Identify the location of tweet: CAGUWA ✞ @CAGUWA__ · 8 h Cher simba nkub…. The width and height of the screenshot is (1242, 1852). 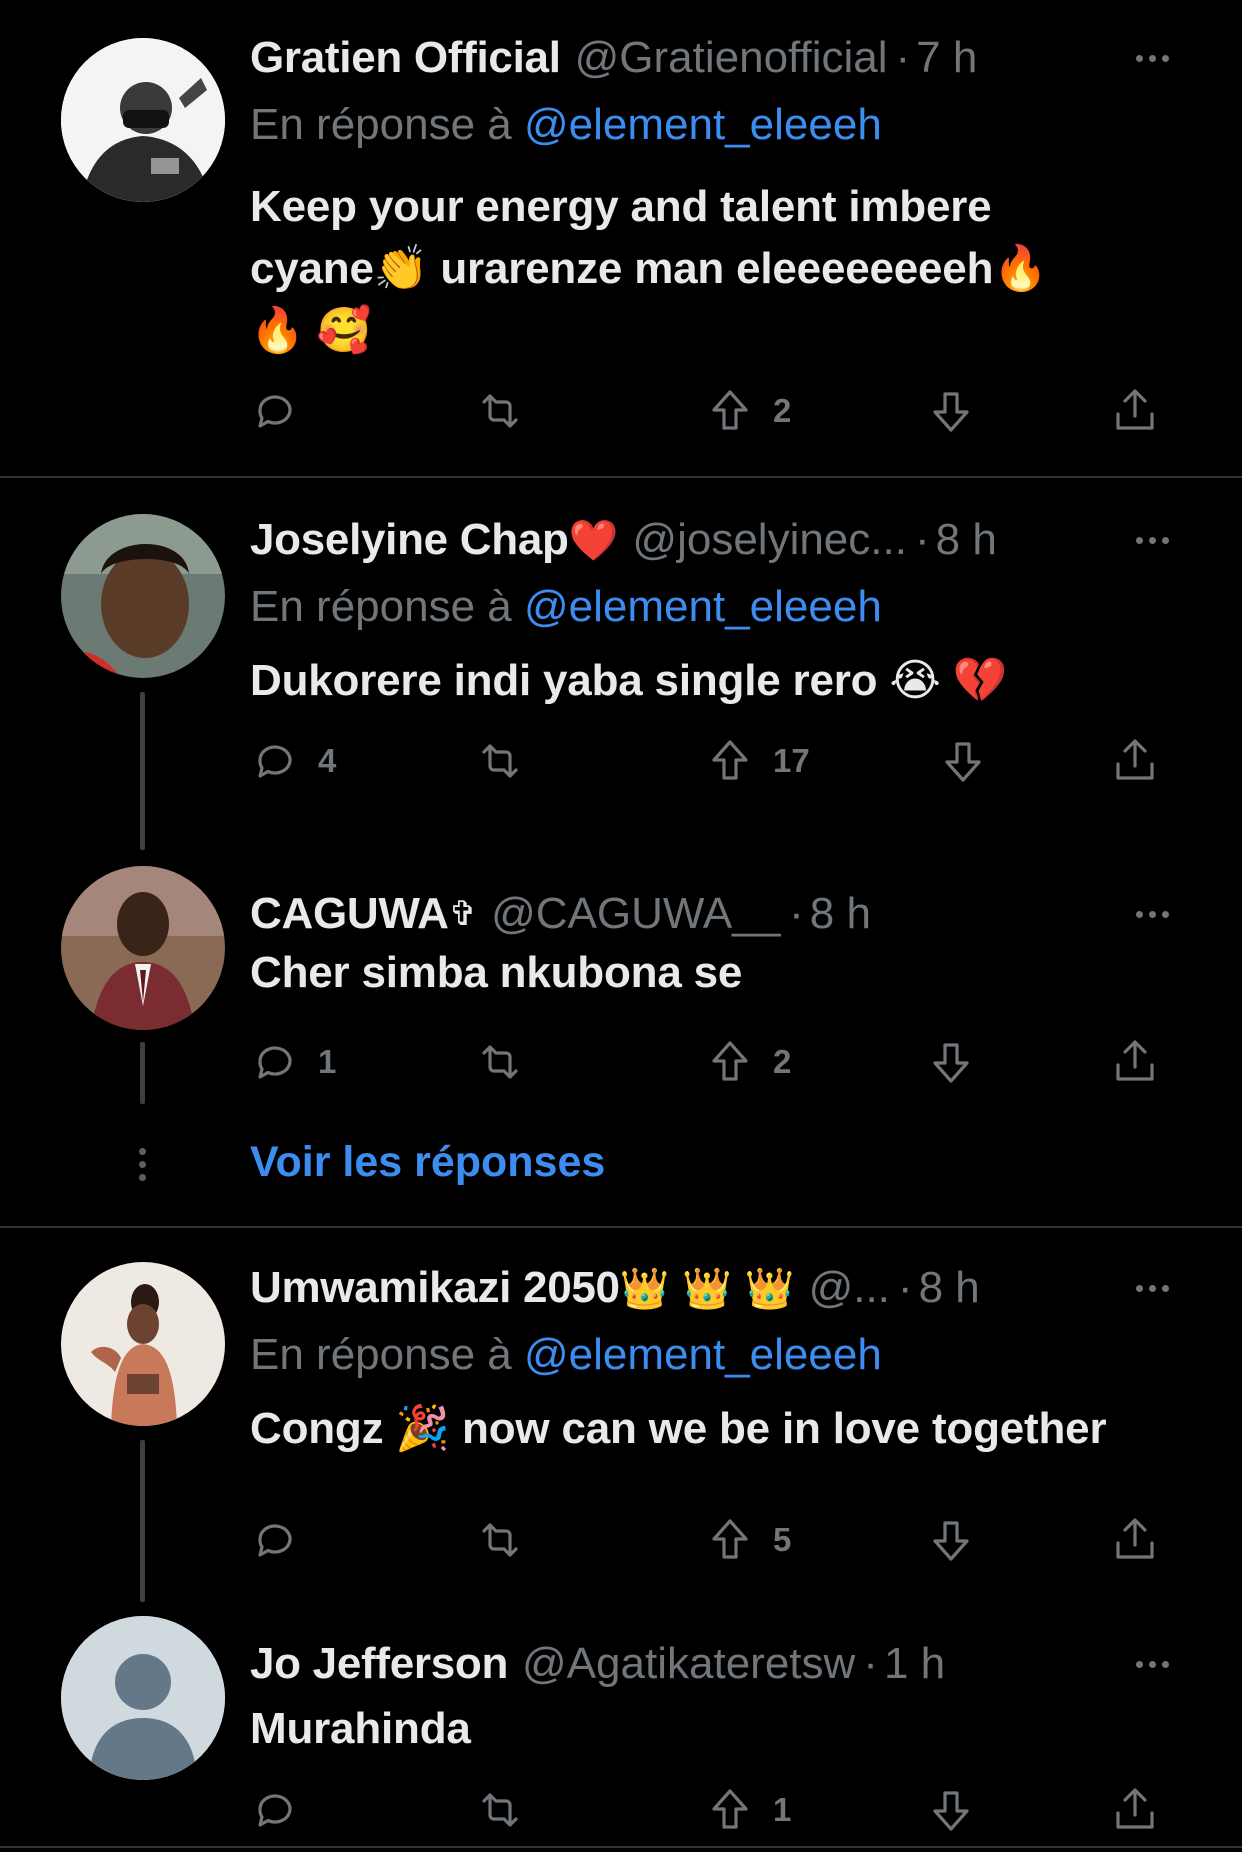
(621, 982).